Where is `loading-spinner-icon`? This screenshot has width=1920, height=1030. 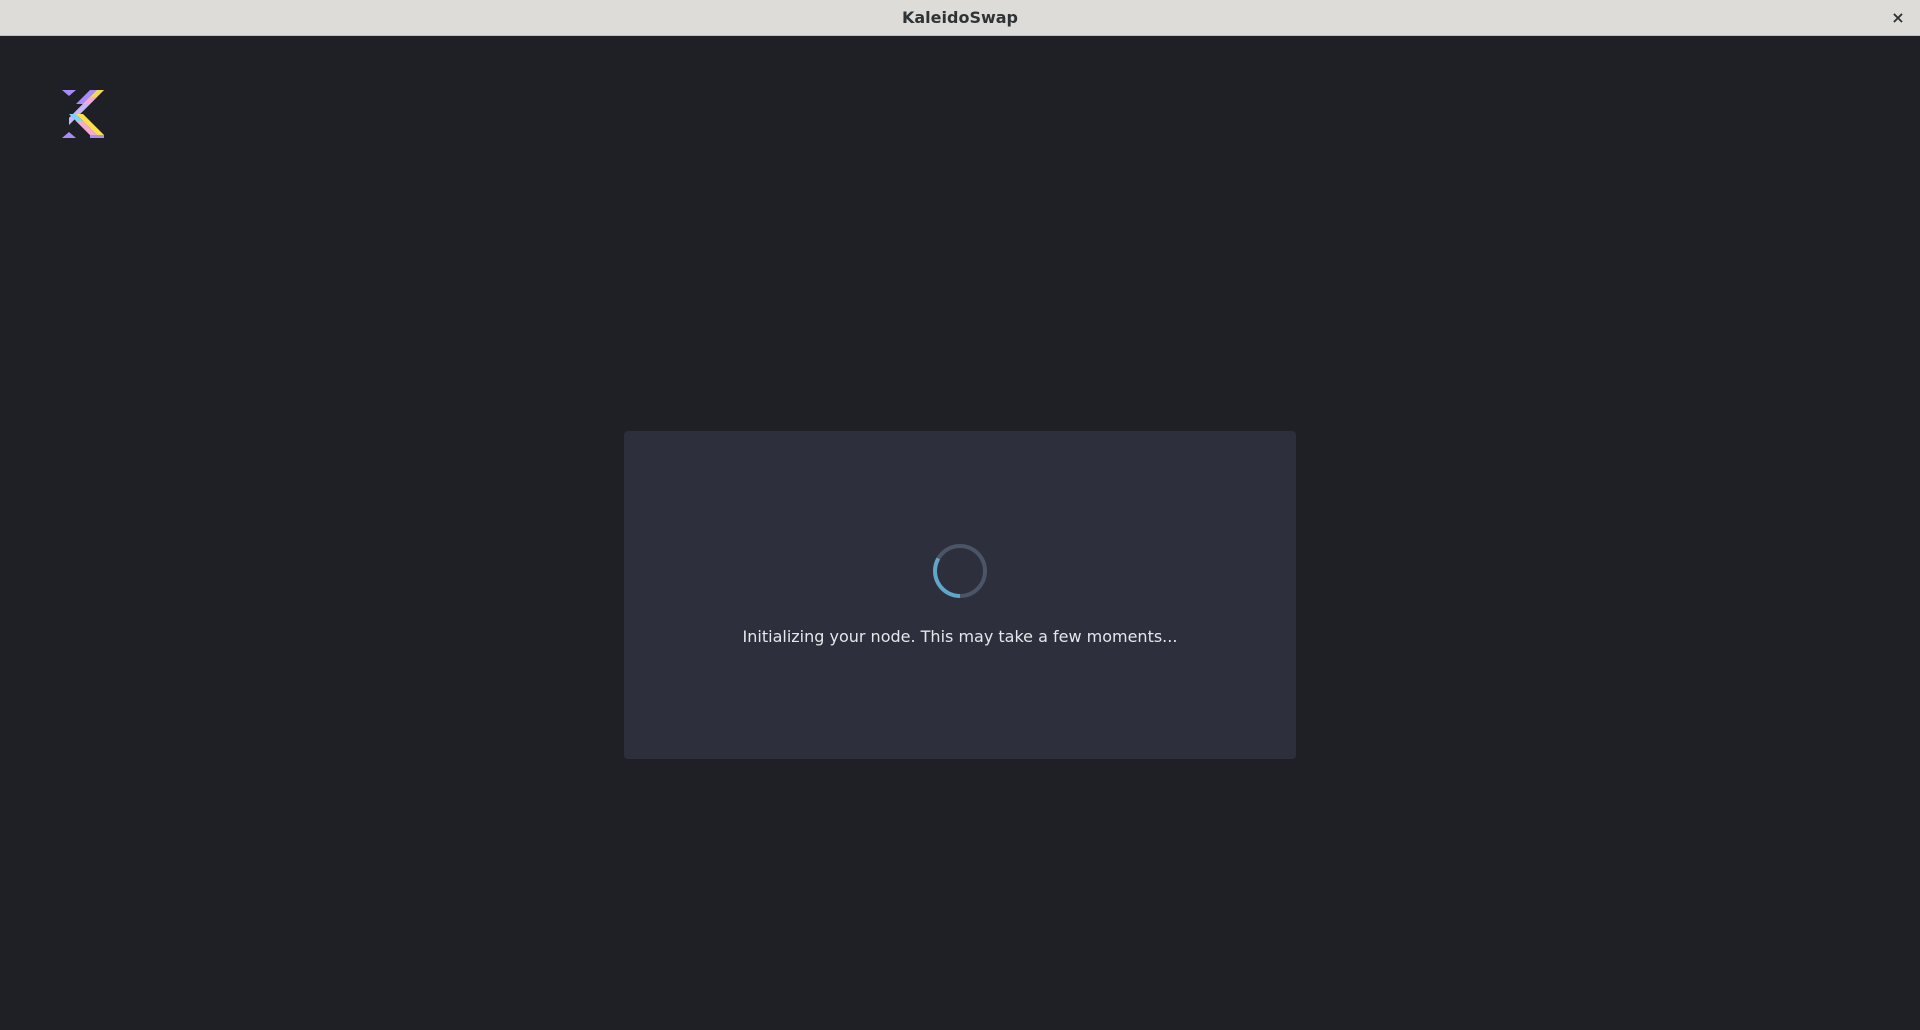
loading-spinner-icon is located at coordinates (960, 571).